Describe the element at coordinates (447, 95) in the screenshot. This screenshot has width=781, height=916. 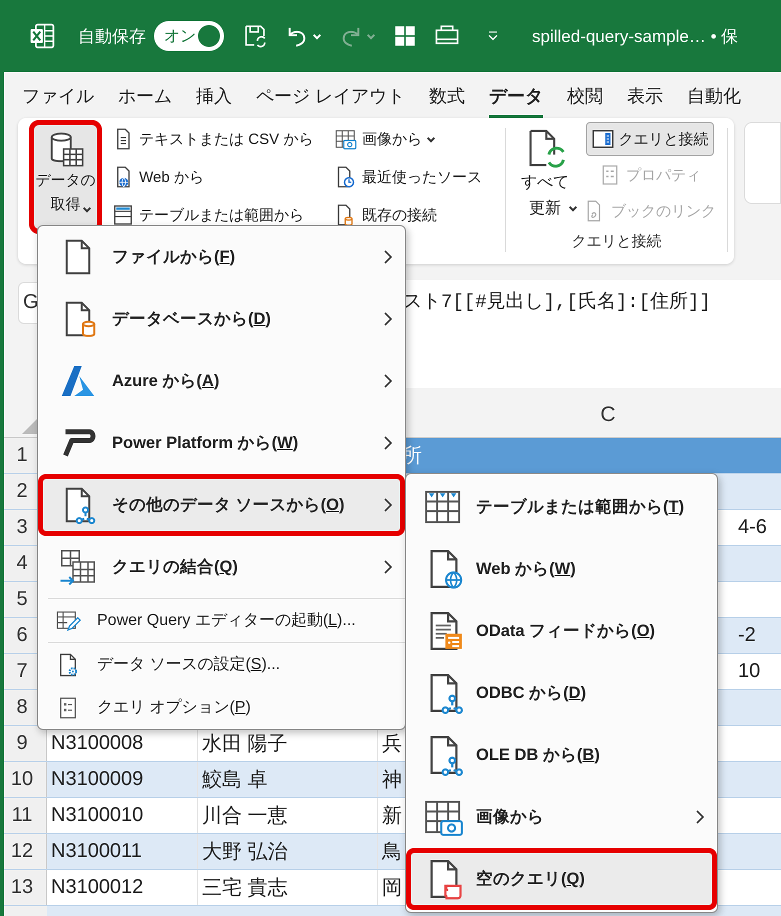
I see `ribbon-tab: 数式` at that location.